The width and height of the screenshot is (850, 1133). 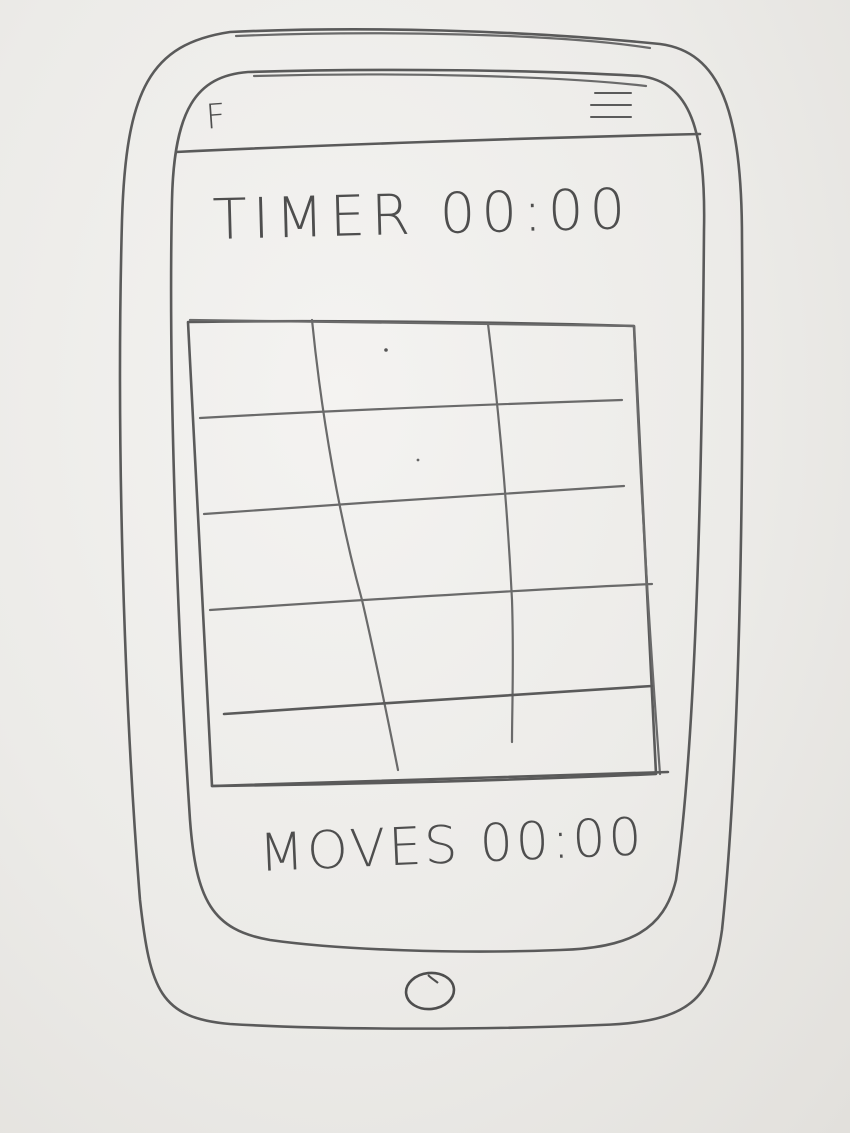 What do you see at coordinates (613, 93) in the screenshot?
I see `menu-line-top` at bounding box center [613, 93].